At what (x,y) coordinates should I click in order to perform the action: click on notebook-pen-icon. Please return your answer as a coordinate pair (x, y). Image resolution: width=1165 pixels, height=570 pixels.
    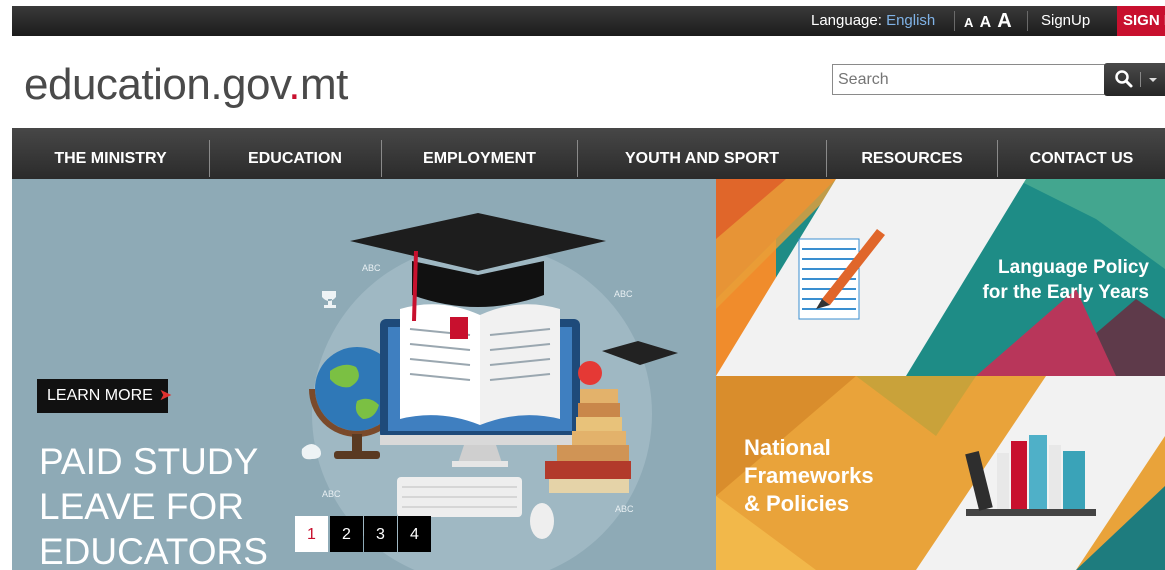
    Looking at the image, I should click on (841, 274).